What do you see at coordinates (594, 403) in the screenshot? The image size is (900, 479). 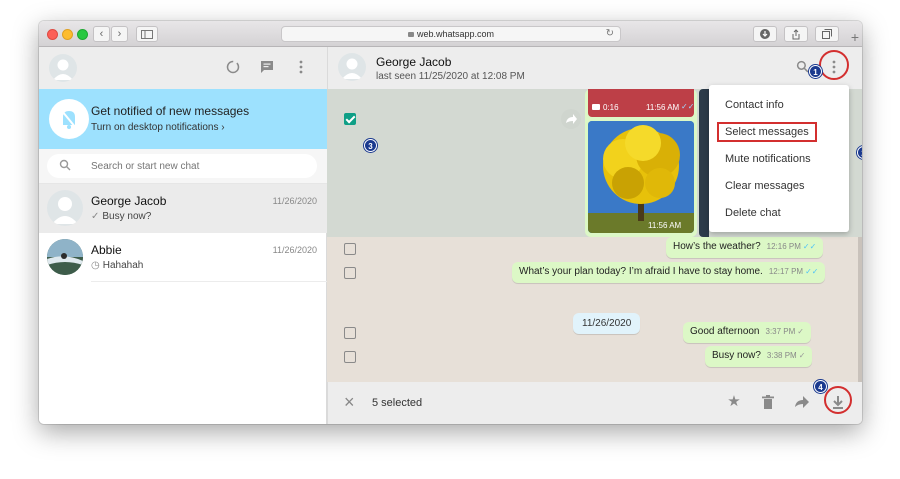 I see `selection-toolbar: × 5 selected ★` at bounding box center [594, 403].